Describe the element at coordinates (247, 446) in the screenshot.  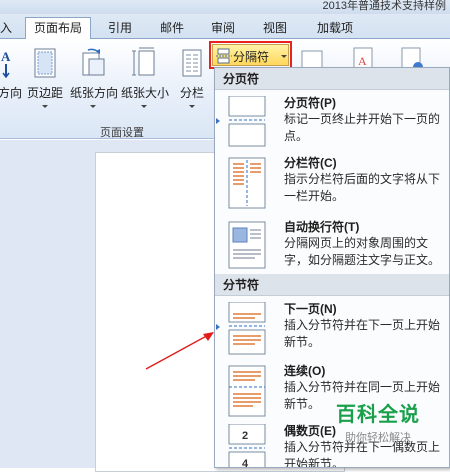
I see `even-page-section-icon: 2 4` at that location.